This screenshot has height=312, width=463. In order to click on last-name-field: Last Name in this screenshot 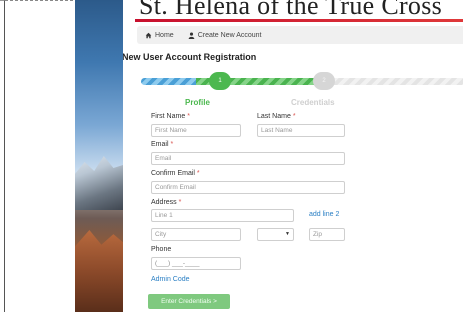, I will do `click(301, 130)`.